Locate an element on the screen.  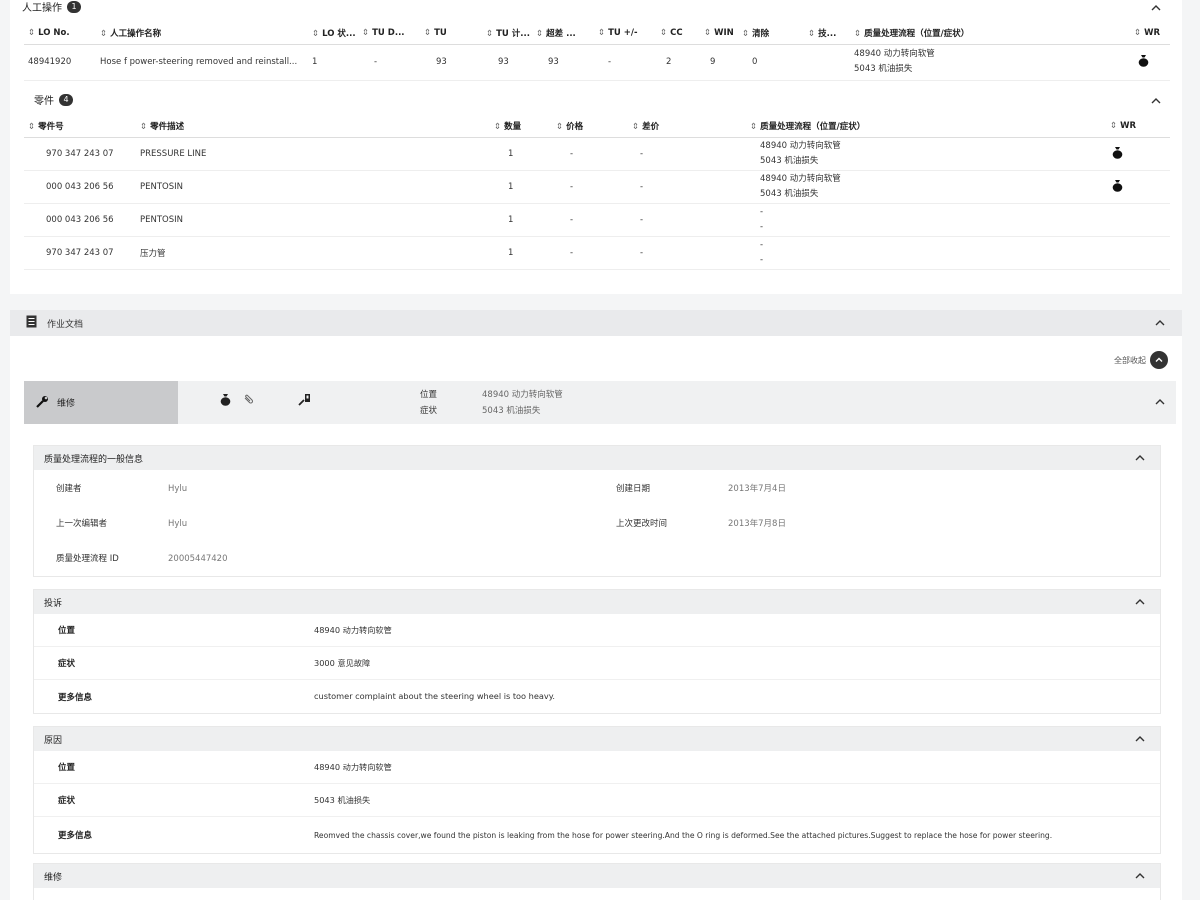
labor-col-tu: ⇕ TU is located at coordinates (451, 33).